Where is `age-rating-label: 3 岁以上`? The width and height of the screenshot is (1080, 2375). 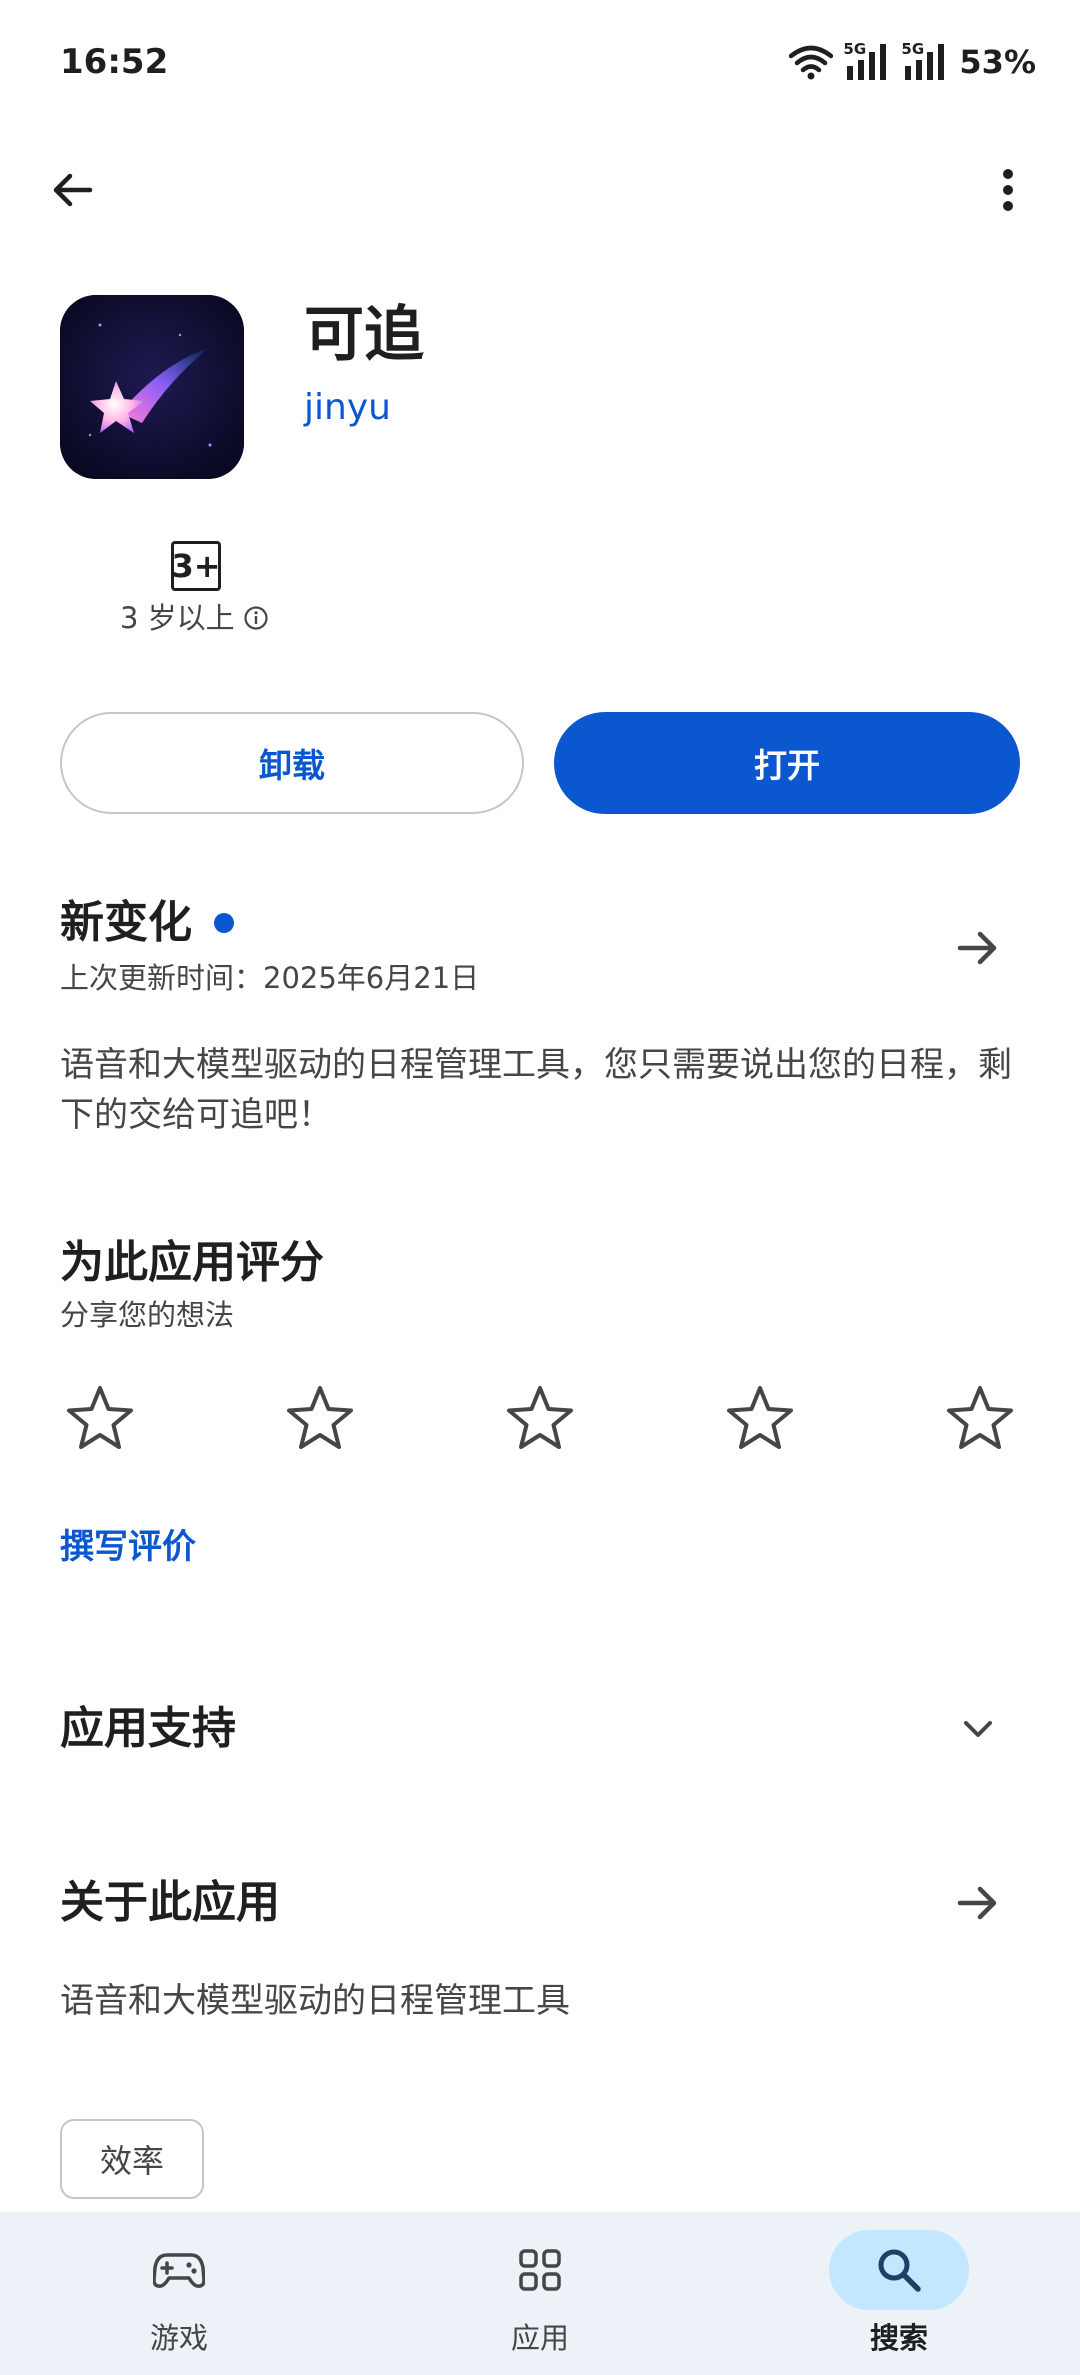
age-rating-label: 3 岁以上 is located at coordinates (194, 618).